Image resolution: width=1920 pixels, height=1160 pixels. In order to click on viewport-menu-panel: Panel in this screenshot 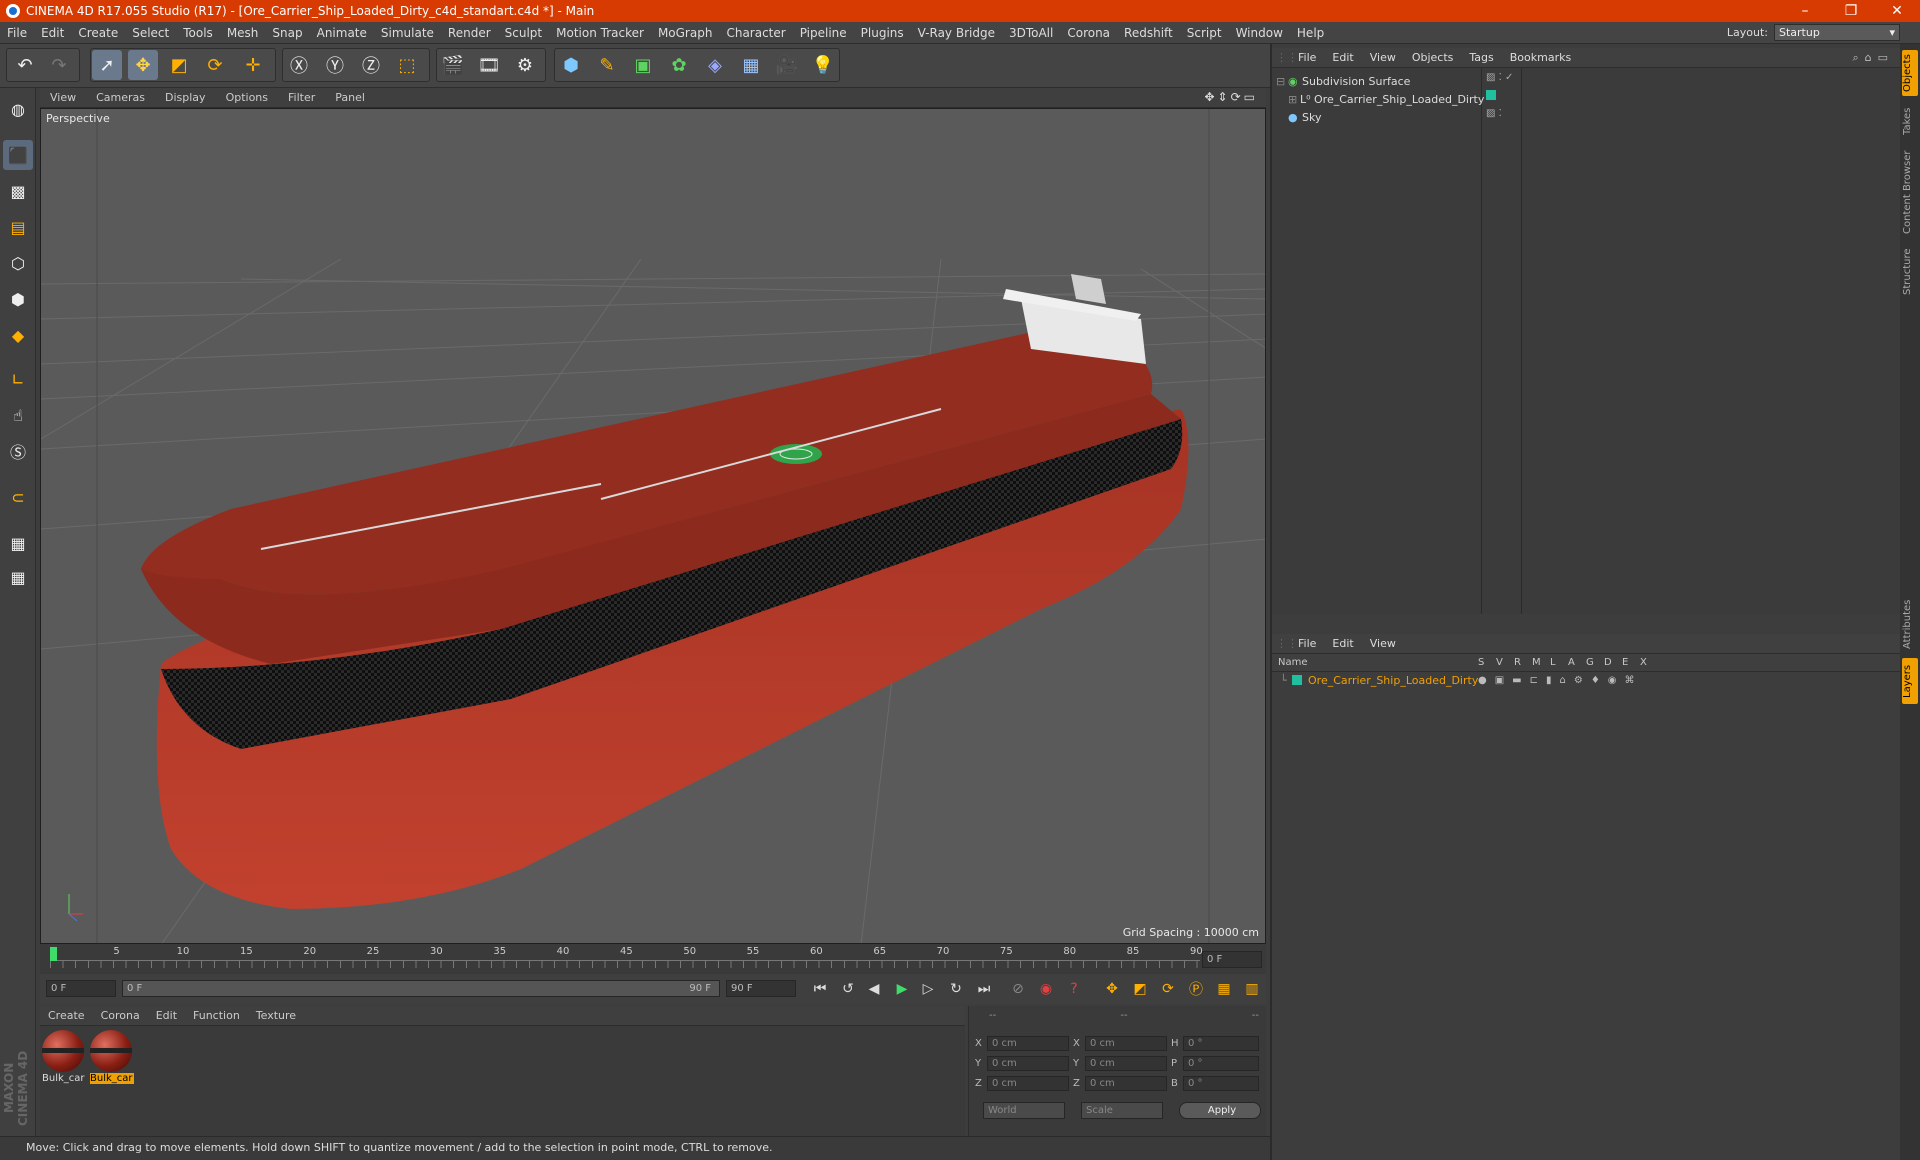, I will do `click(350, 97)`.